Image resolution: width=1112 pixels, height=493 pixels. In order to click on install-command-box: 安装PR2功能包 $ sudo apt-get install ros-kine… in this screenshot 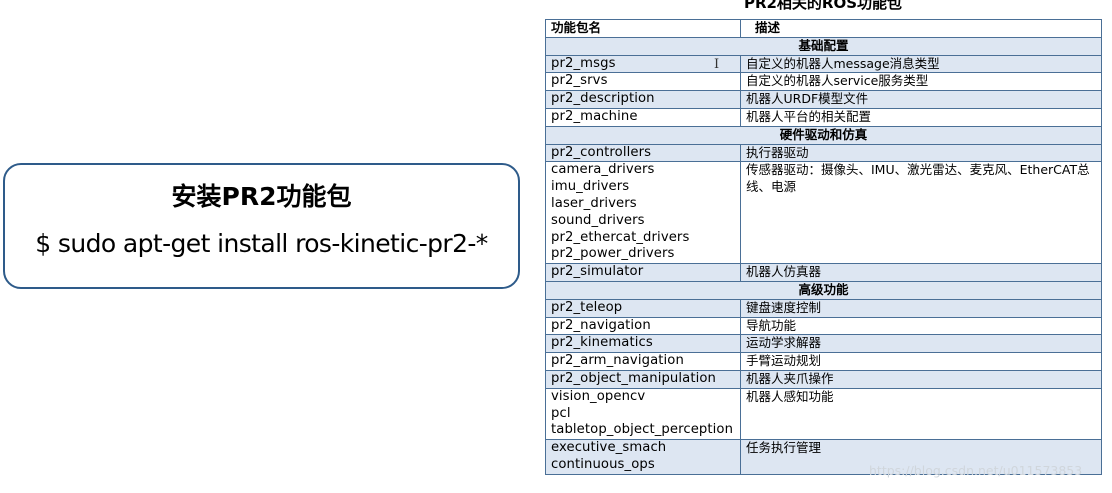, I will do `click(261, 226)`.